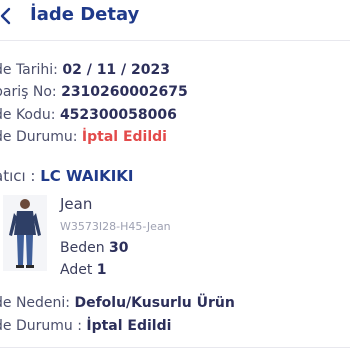 The height and width of the screenshot is (350, 350). What do you see at coordinates (115, 226) in the screenshot?
I see `product-sku: W3573I28-H45-Jean` at bounding box center [115, 226].